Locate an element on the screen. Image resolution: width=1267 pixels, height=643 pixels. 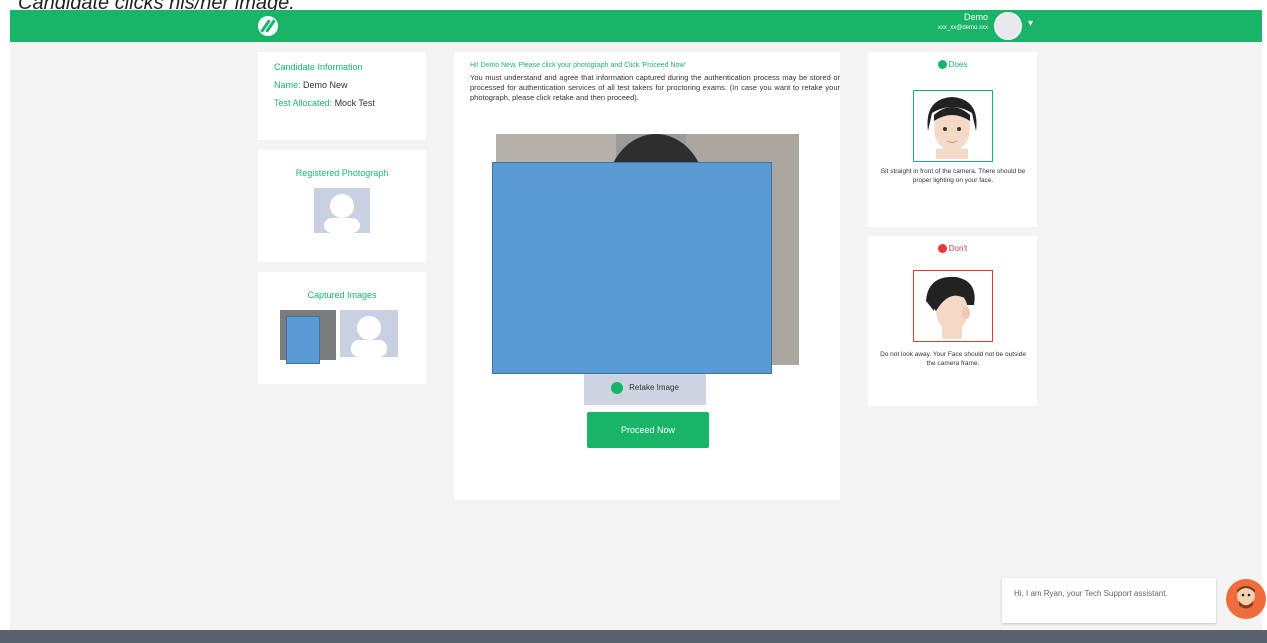
registered-photo-card: Registered Photograph is located at coordinates (342, 206).